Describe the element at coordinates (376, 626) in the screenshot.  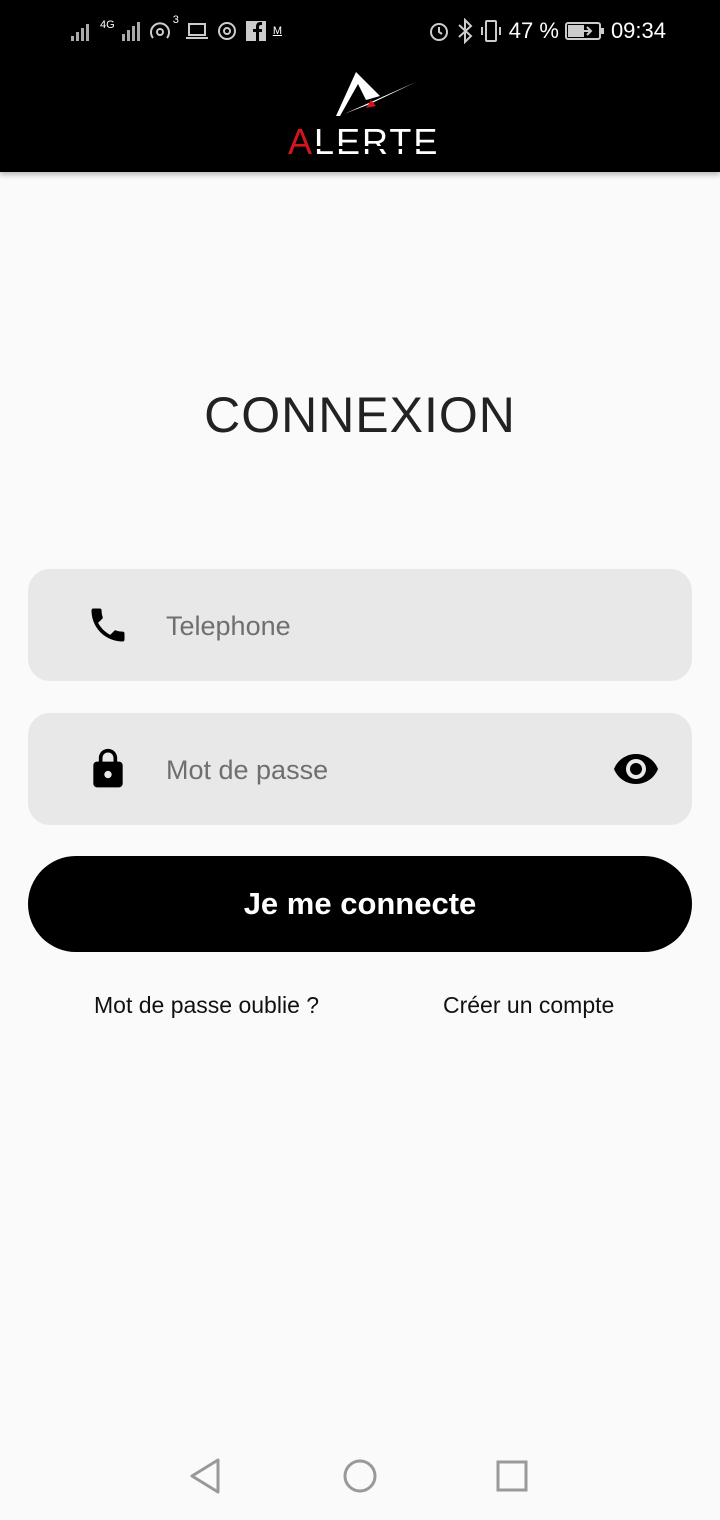
I see `phone-input` at that location.